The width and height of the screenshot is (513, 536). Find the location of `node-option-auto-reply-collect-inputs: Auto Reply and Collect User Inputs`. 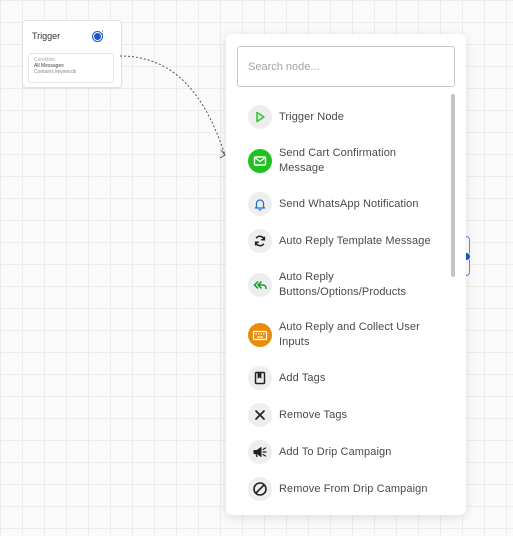

node-option-auto-reply-collect-inputs: Auto Reply and Collect User Inputs is located at coordinates (346, 335).